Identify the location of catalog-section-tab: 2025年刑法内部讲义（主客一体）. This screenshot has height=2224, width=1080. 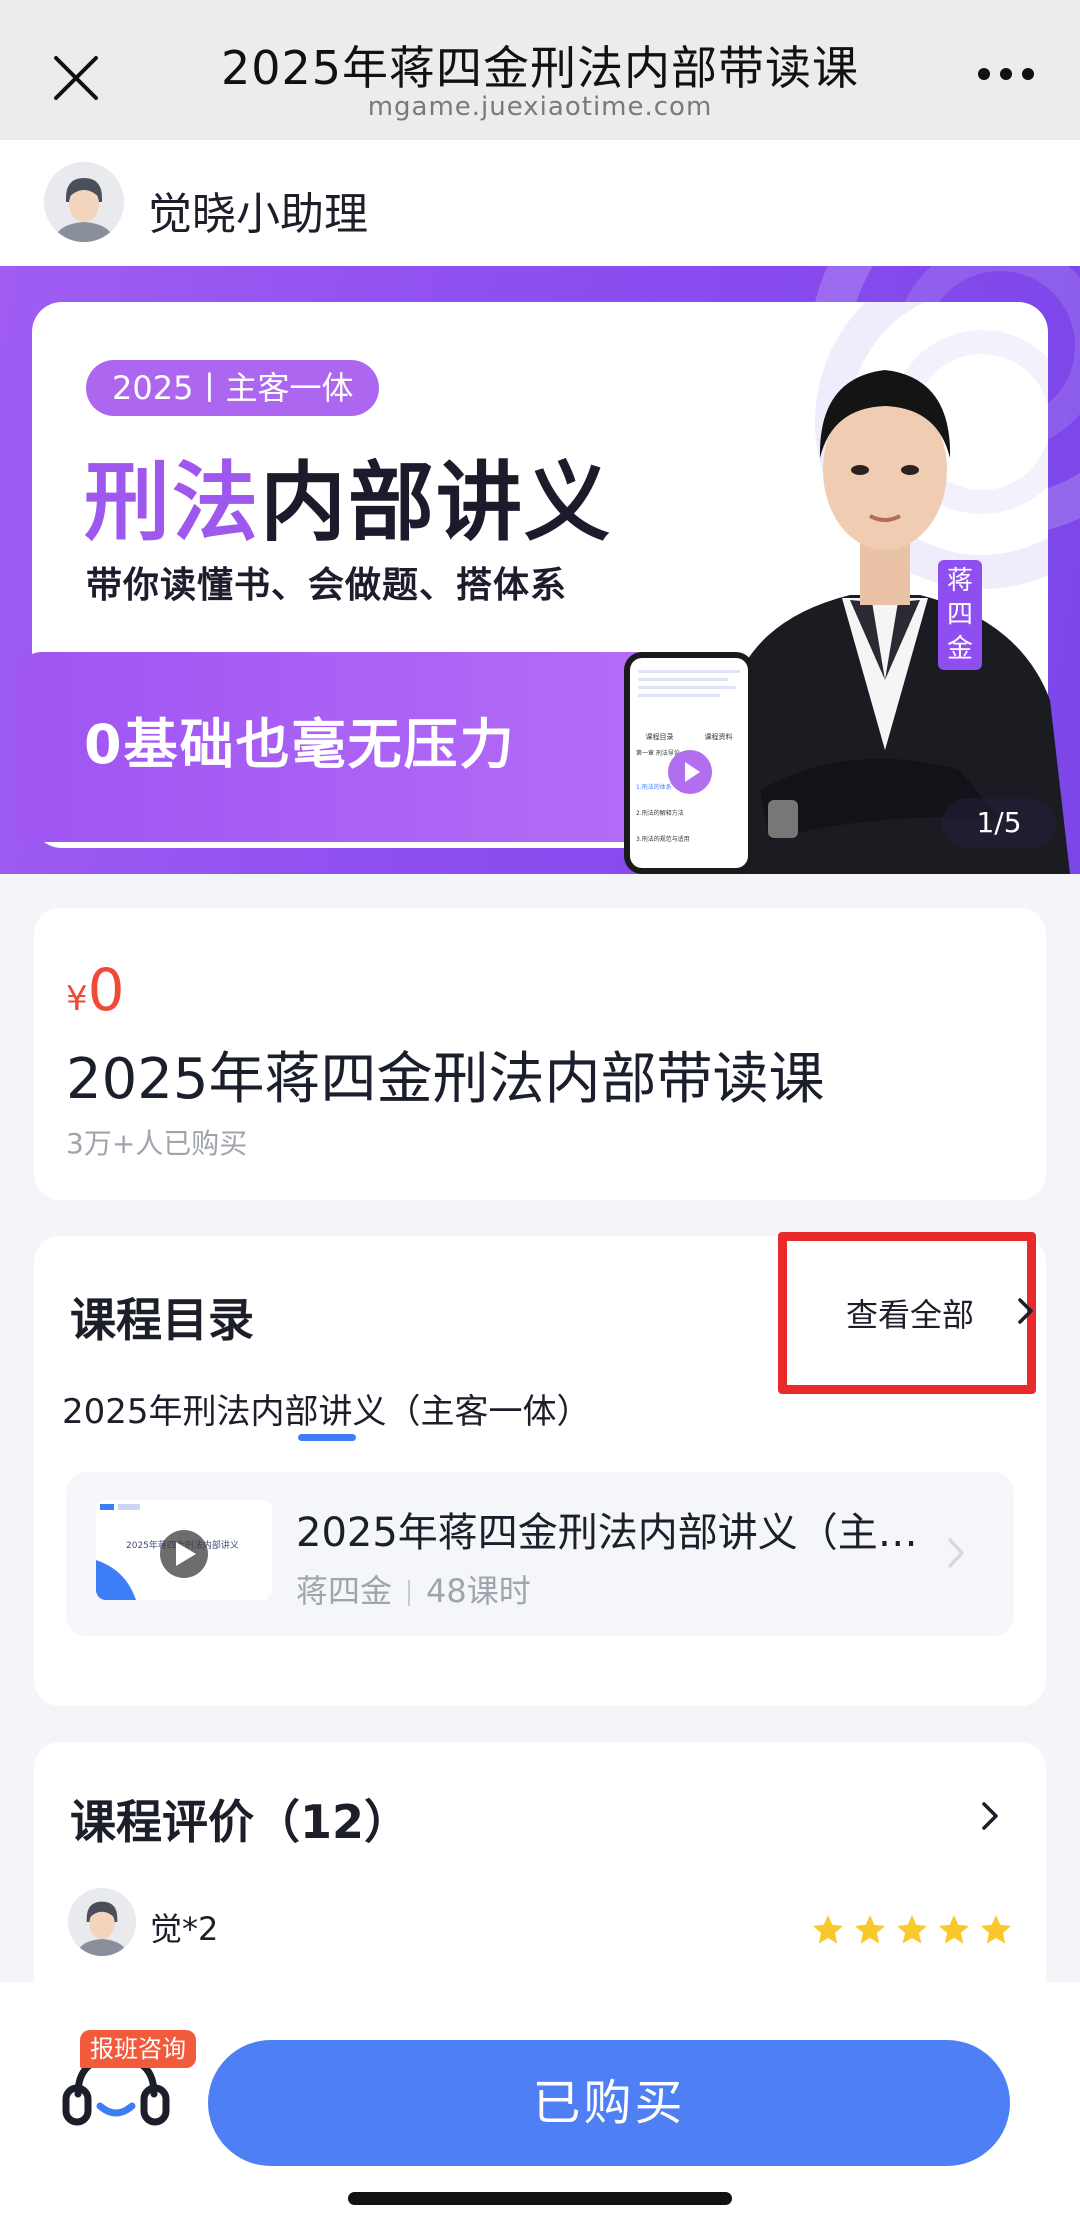
(326, 1408).